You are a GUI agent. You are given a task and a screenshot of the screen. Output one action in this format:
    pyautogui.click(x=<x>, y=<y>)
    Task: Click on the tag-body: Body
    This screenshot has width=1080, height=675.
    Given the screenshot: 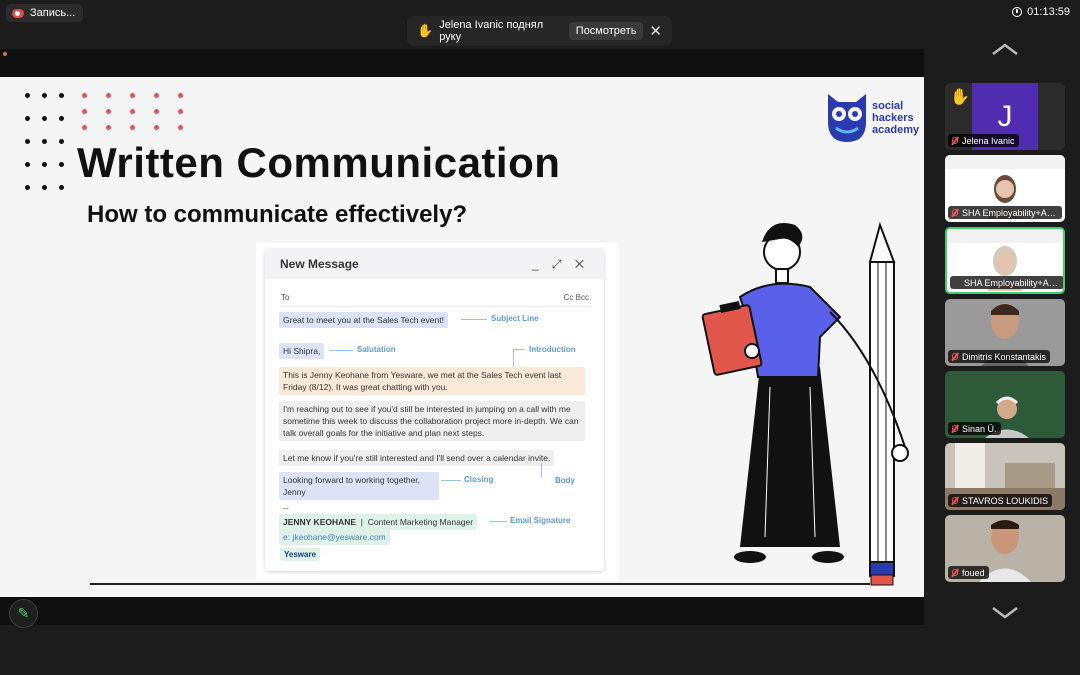 What is the action you would take?
    pyautogui.click(x=565, y=480)
    